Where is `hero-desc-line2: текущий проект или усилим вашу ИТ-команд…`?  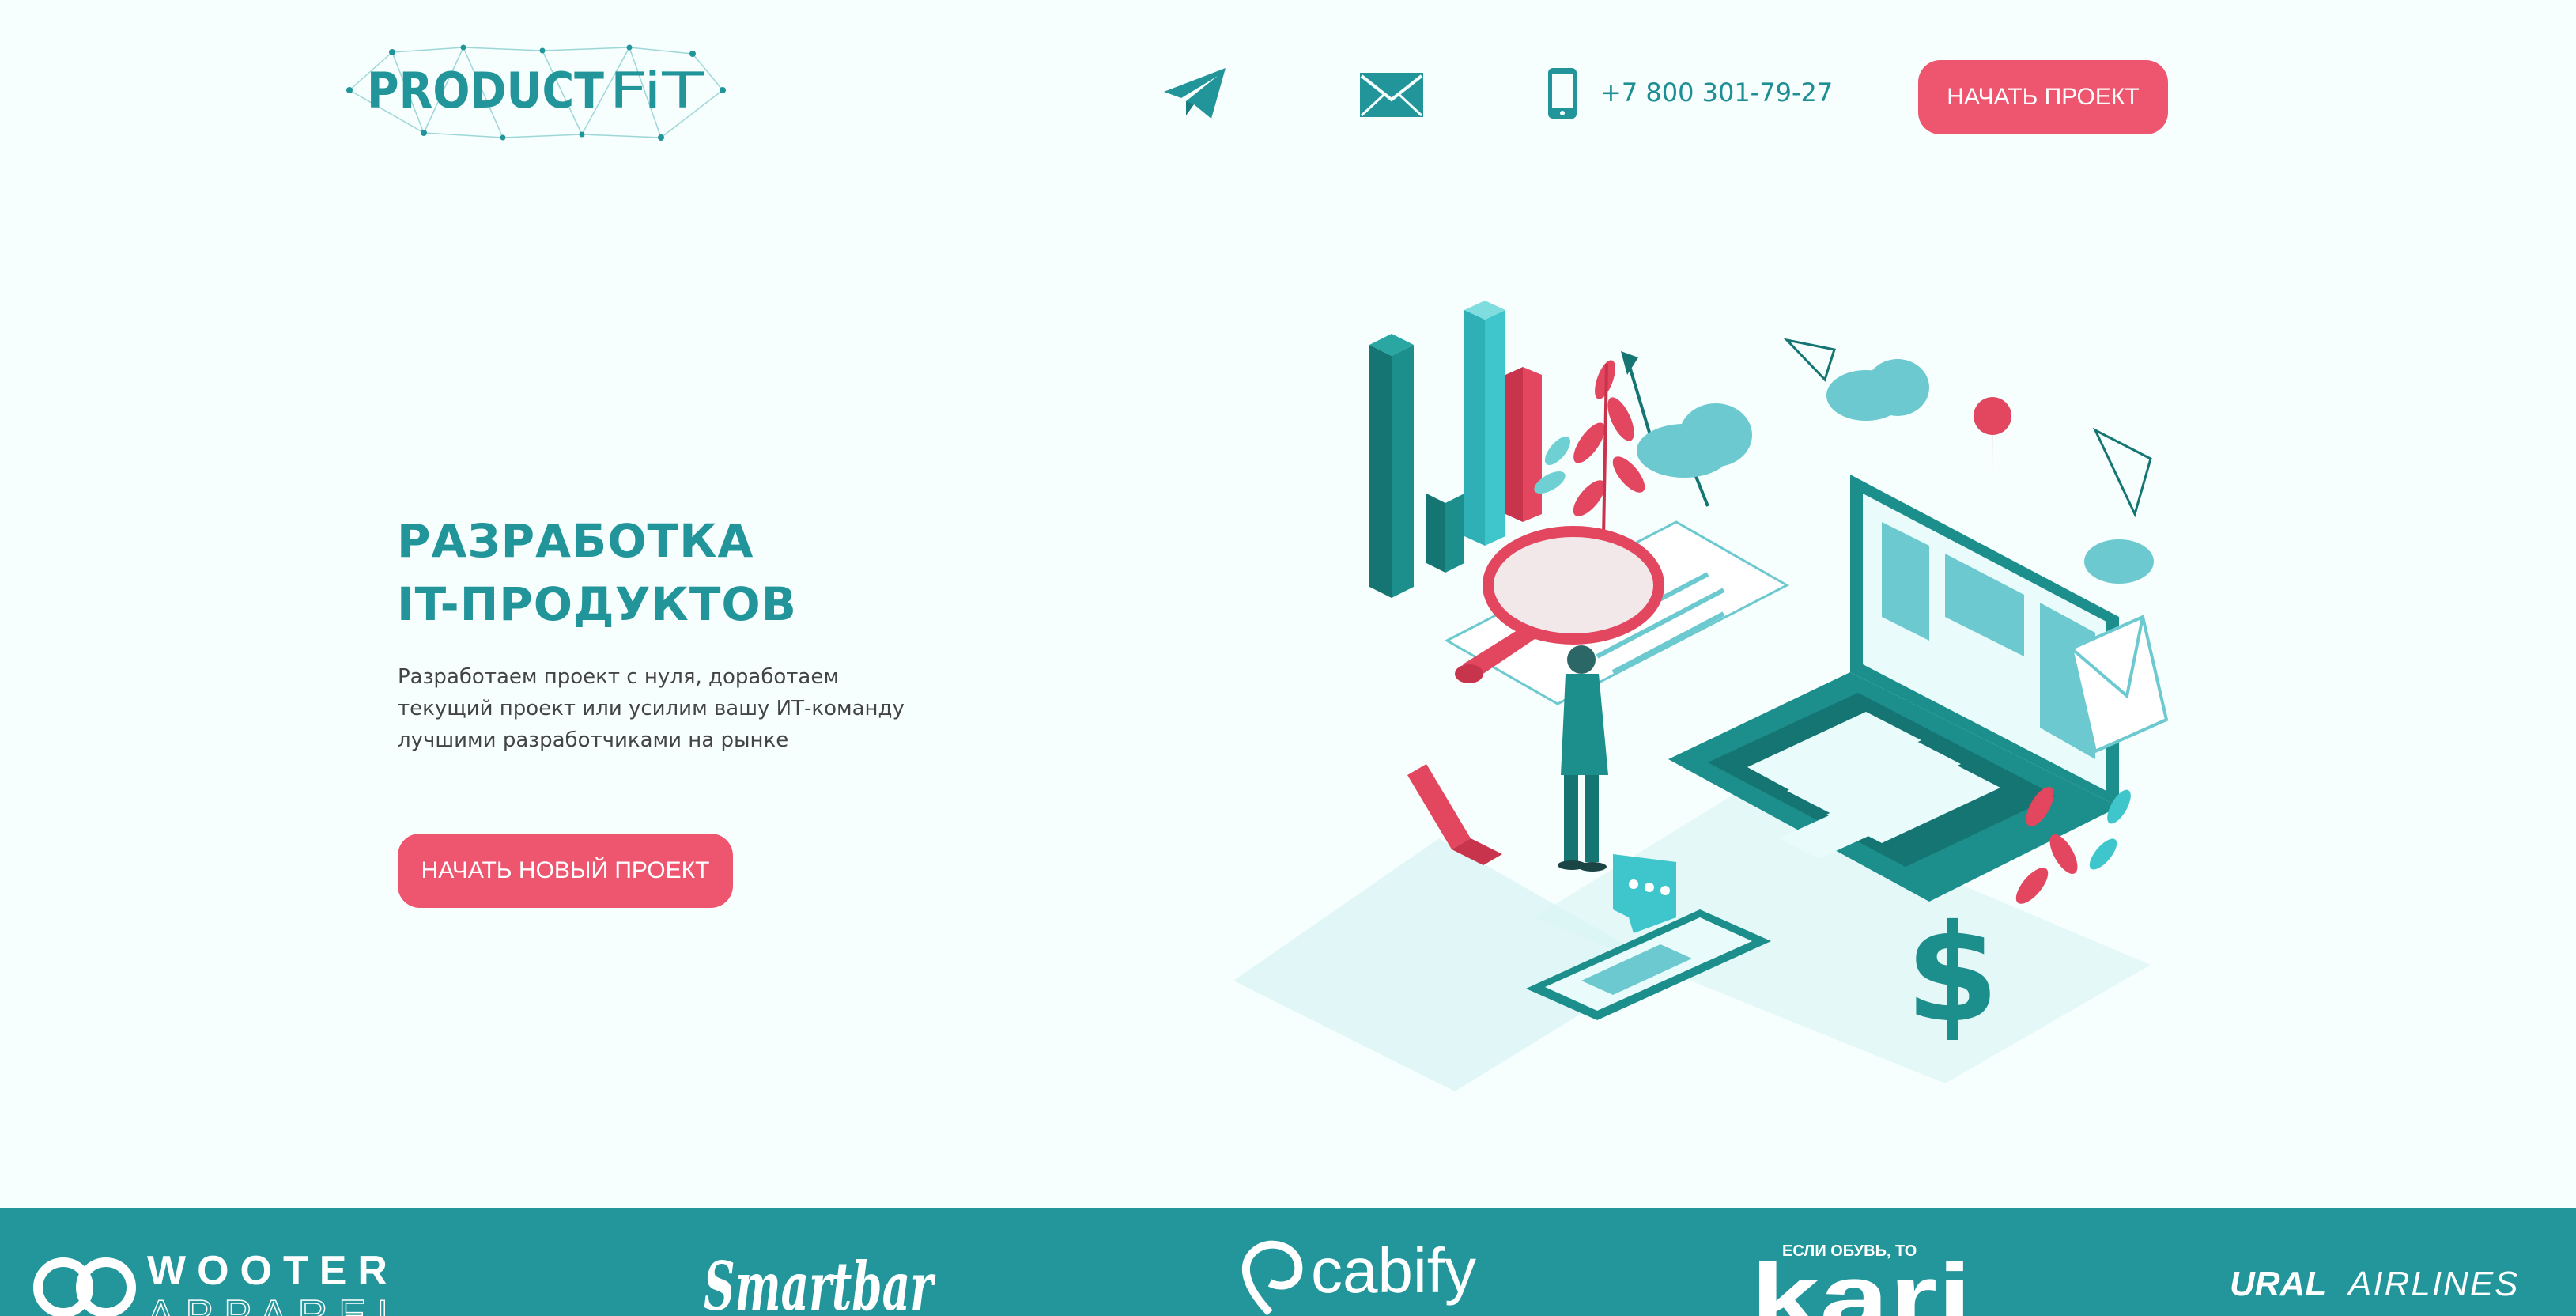
hero-desc-line2: текущий проект или усилим вашу ИТ-команд… is located at coordinates (651, 708).